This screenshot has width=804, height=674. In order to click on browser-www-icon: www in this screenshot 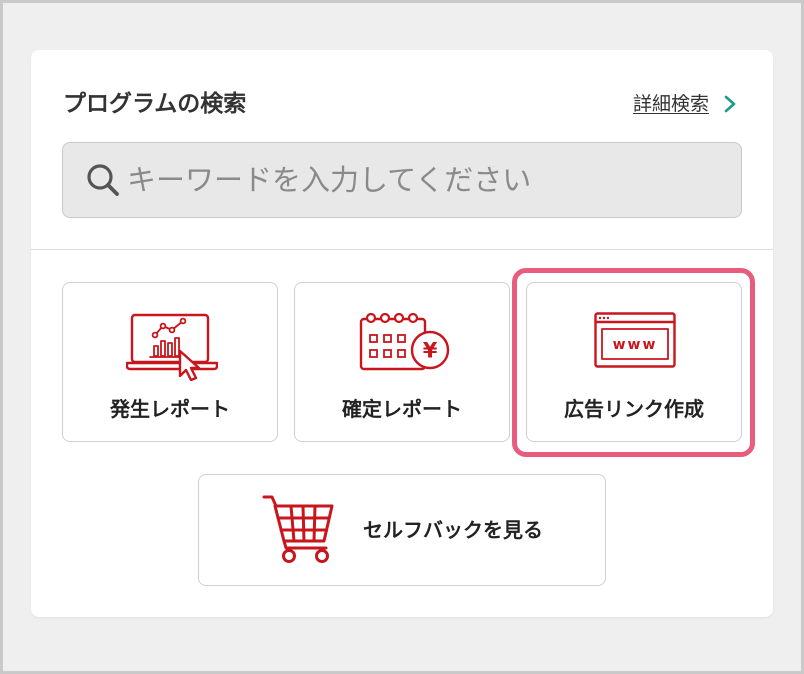, I will do `click(635, 340)`.